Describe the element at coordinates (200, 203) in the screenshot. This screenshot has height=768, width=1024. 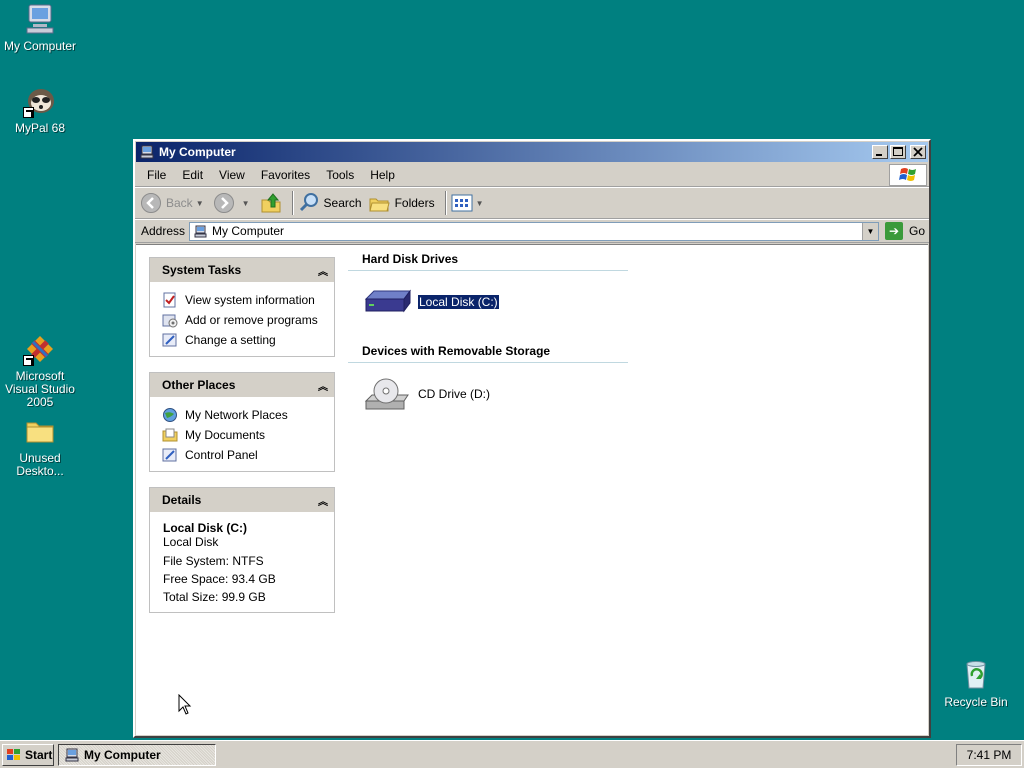
I see `back-dropdown-icon: ▼` at that location.